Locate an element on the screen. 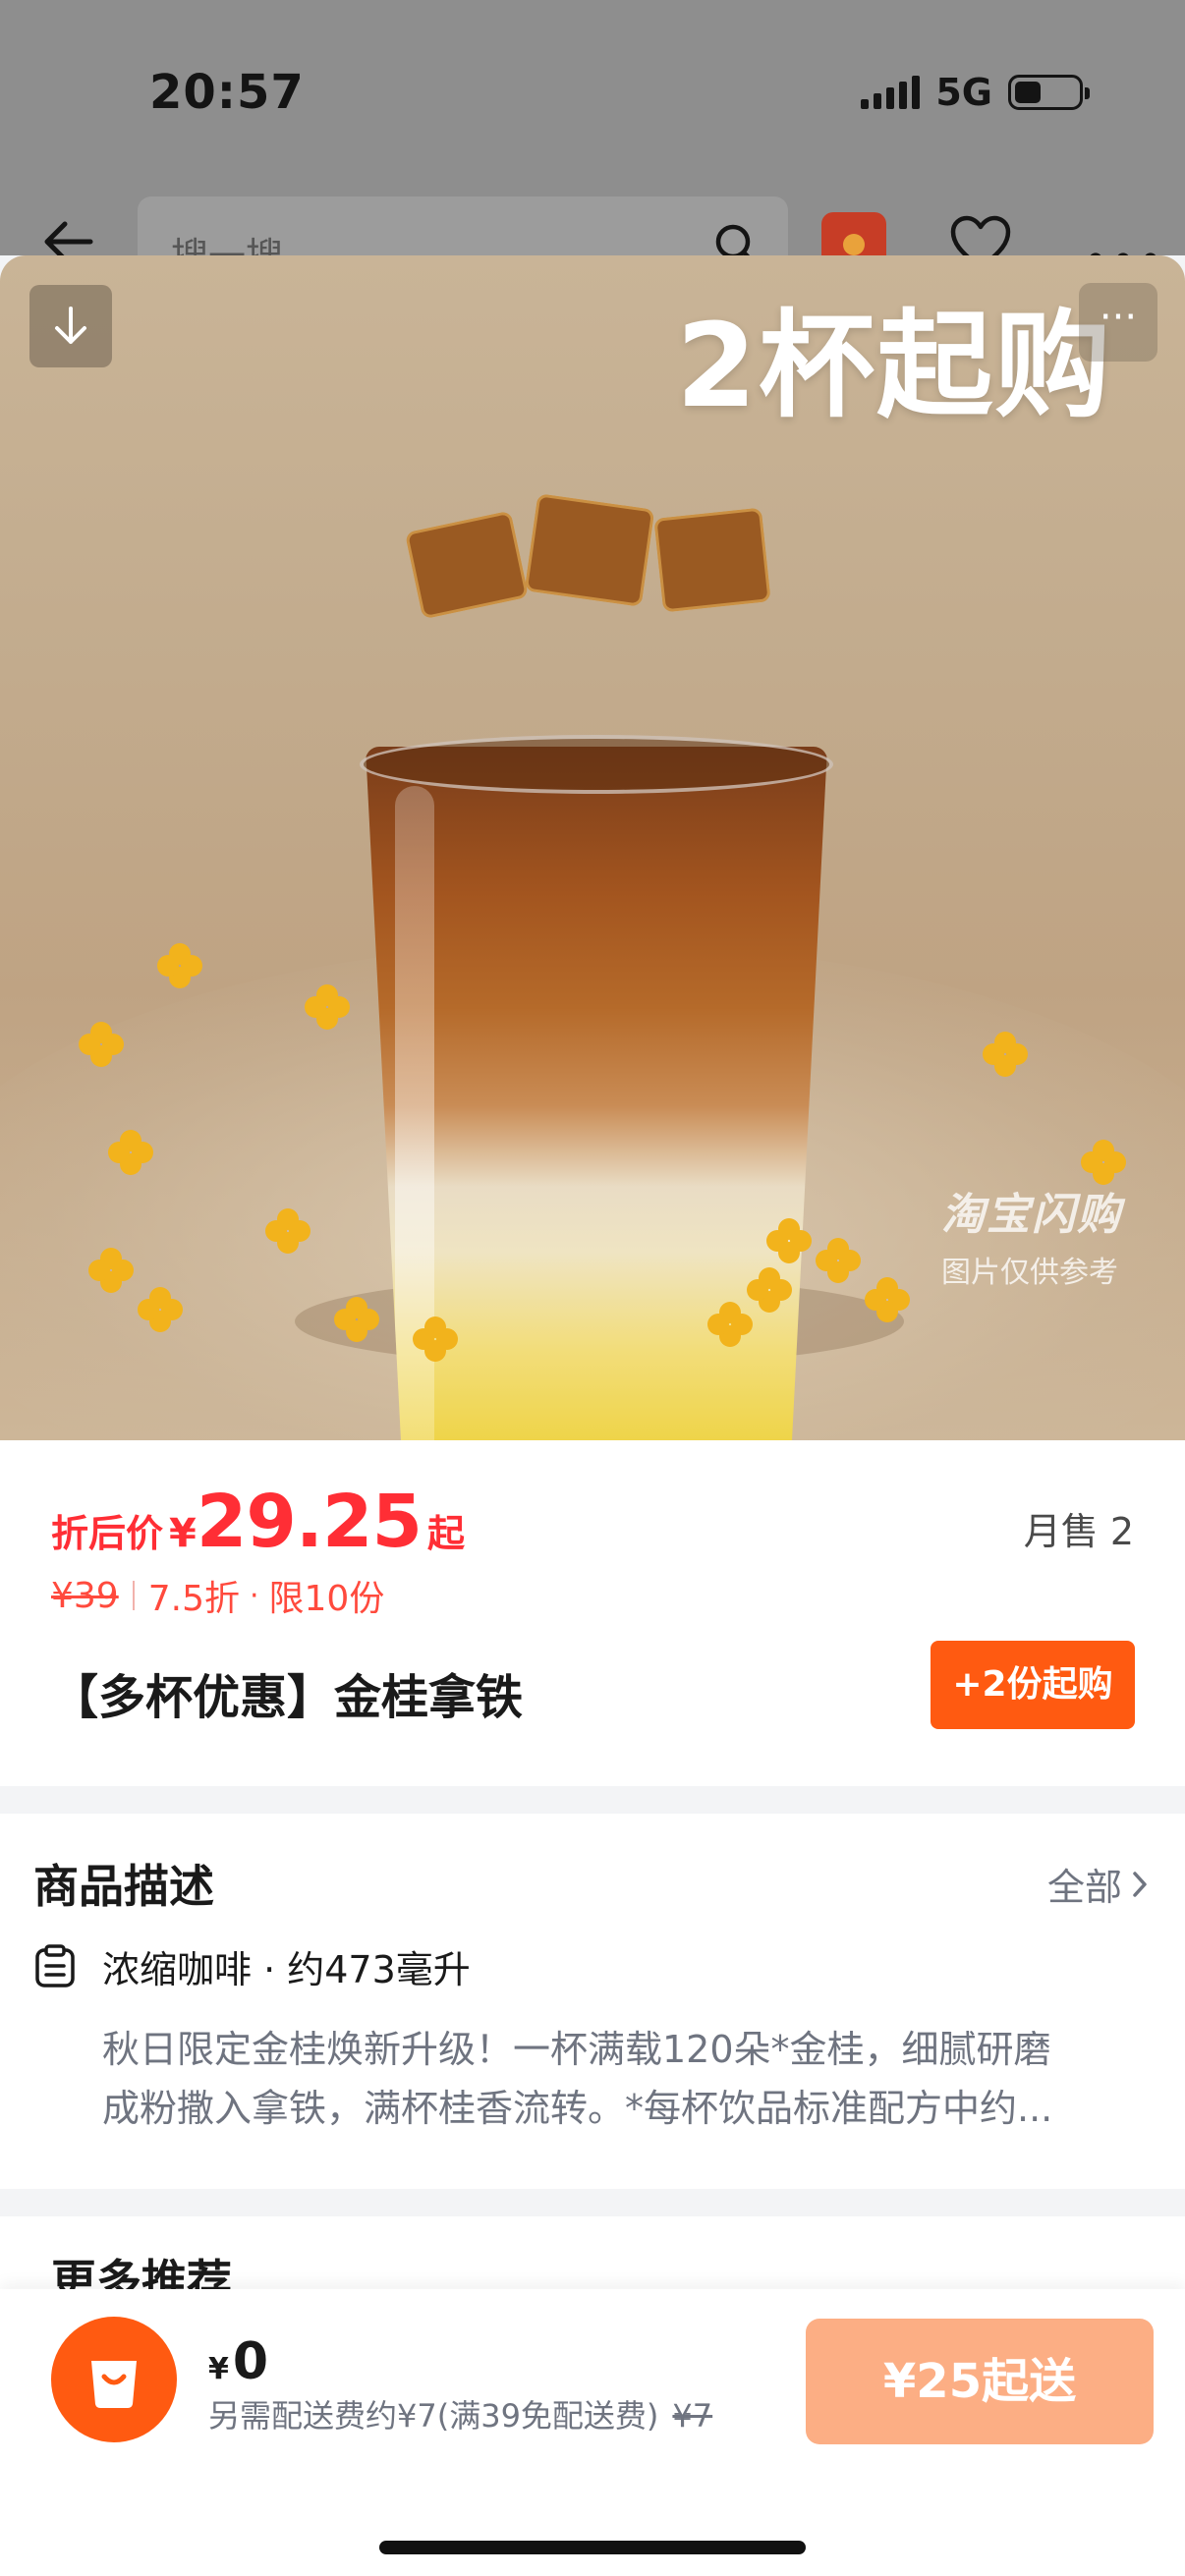 The image size is (1185, 2576). cup-rim is located at coordinates (596, 764).